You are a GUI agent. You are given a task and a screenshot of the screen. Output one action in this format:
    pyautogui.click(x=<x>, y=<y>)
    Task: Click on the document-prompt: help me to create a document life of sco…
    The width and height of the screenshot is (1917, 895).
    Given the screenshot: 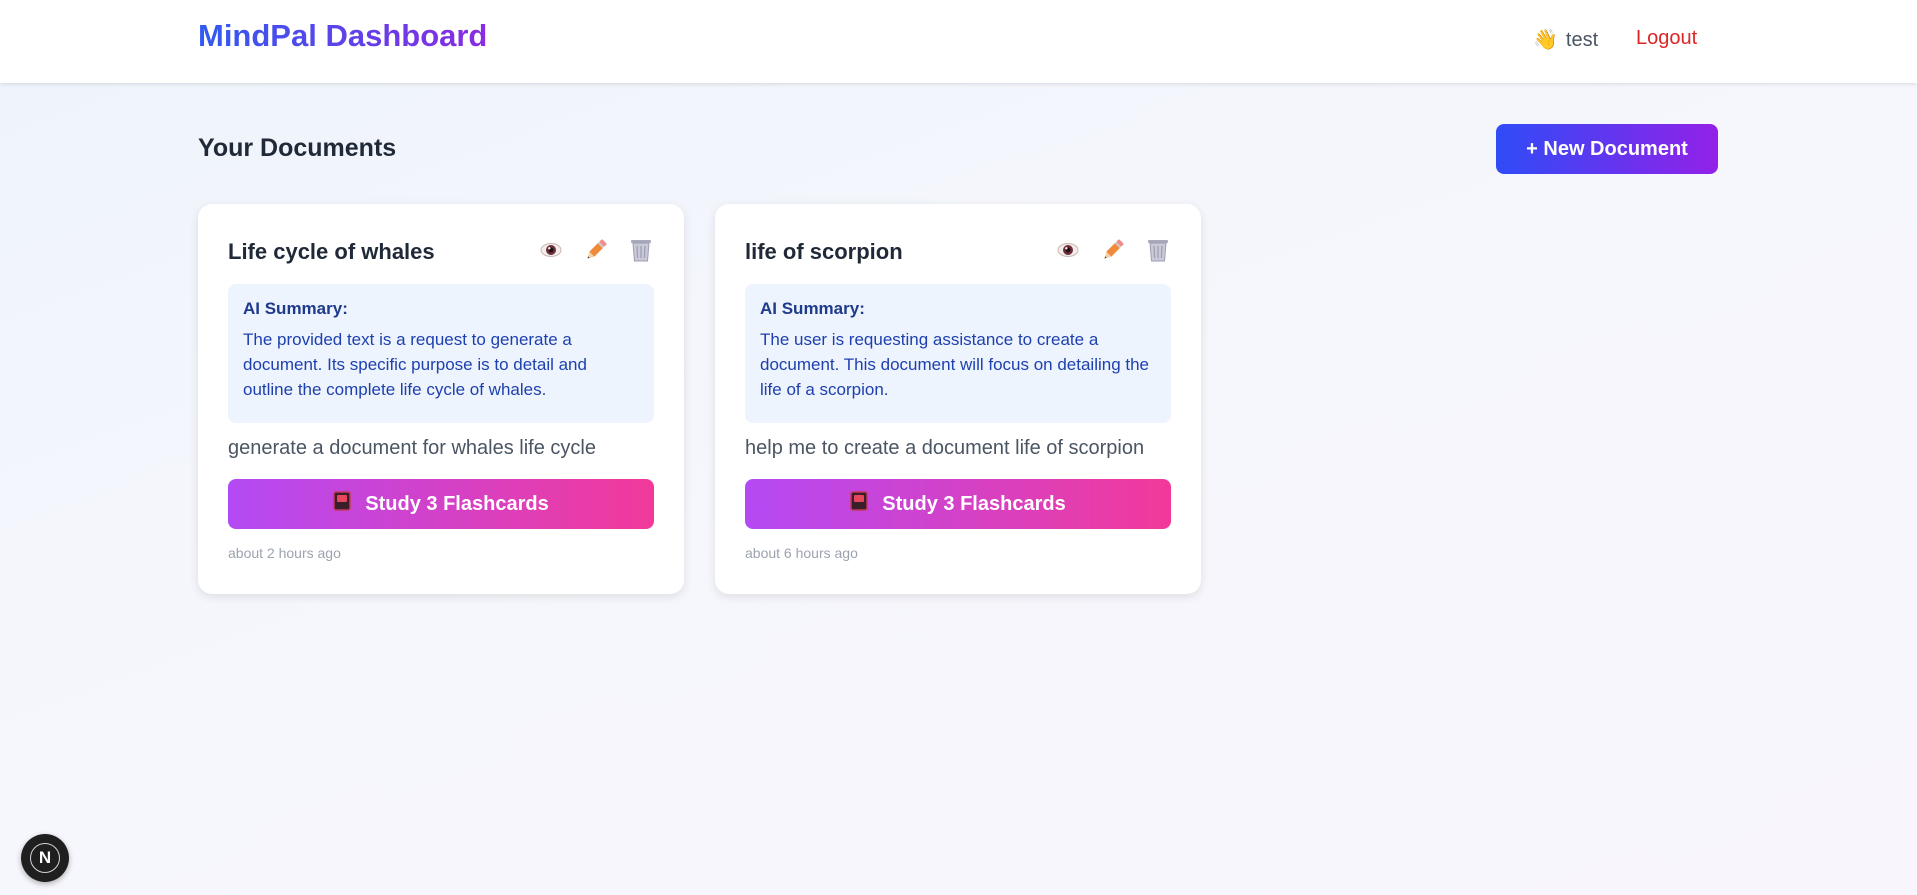 What is the action you would take?
    pyautogui.click(x=945, y=448)
    